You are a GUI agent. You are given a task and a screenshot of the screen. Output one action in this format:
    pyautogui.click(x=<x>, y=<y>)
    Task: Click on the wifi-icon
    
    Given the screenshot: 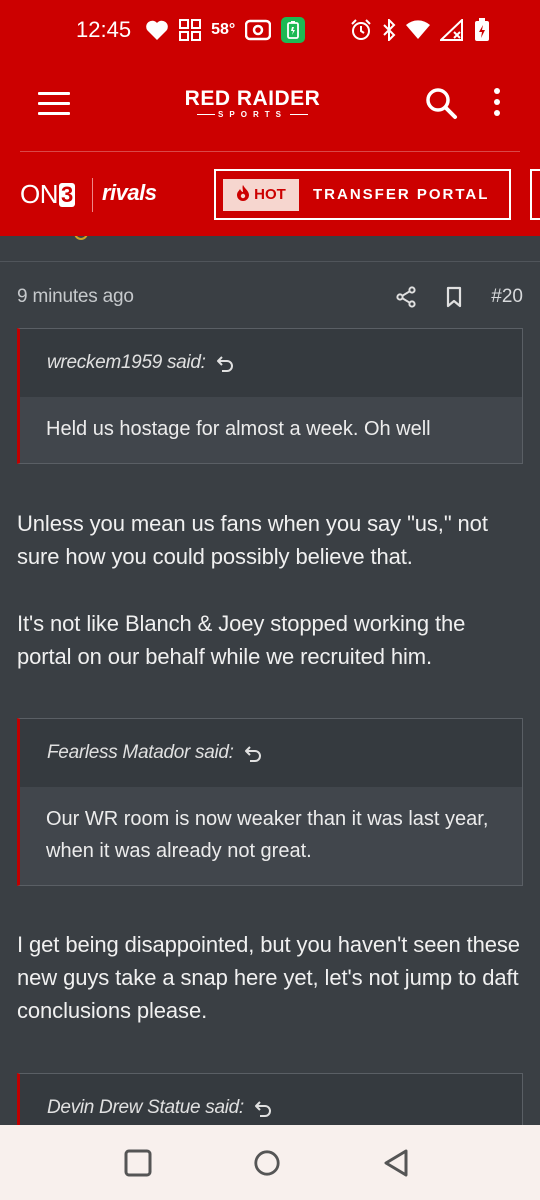 What is the action you would take?
    pyautogui.click(x=418, y=30)
    